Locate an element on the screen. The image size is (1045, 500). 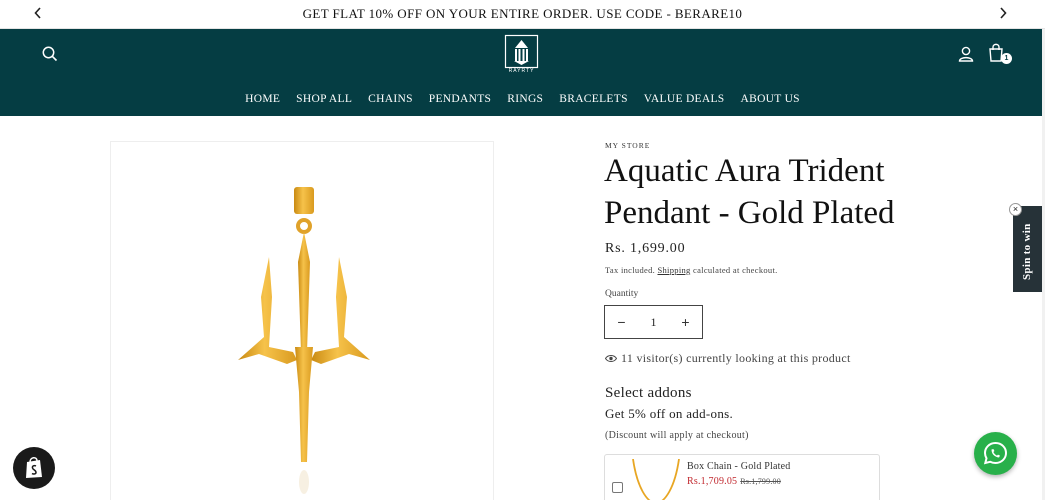
nav-item-home: HOME is located at coordinates (262, 99).